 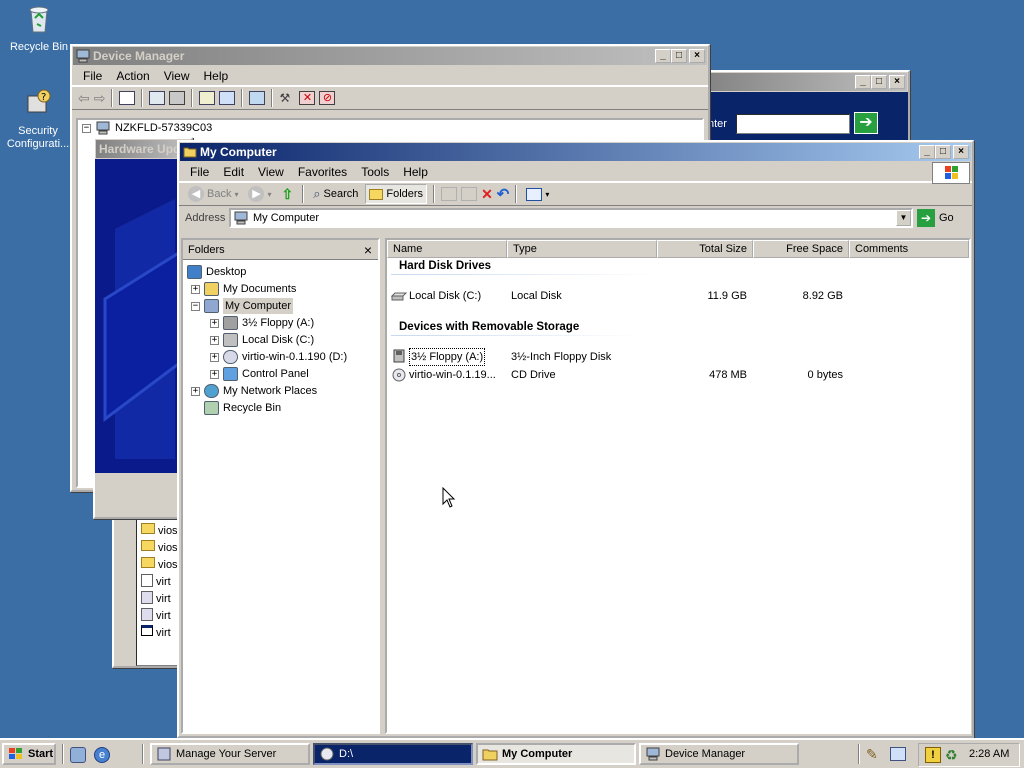 What do you see at coordinates (801, 249) in the screenshot?
I see `column-header-free-space: Free Space` at bounding box center [801, 249].